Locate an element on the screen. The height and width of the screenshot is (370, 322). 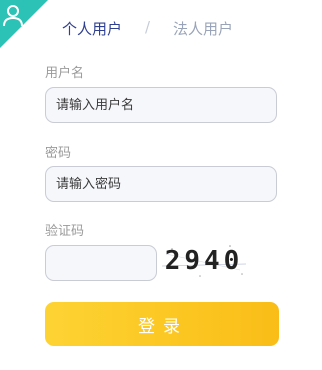
username-label: 用户名 is located at coordinates (65, 73).